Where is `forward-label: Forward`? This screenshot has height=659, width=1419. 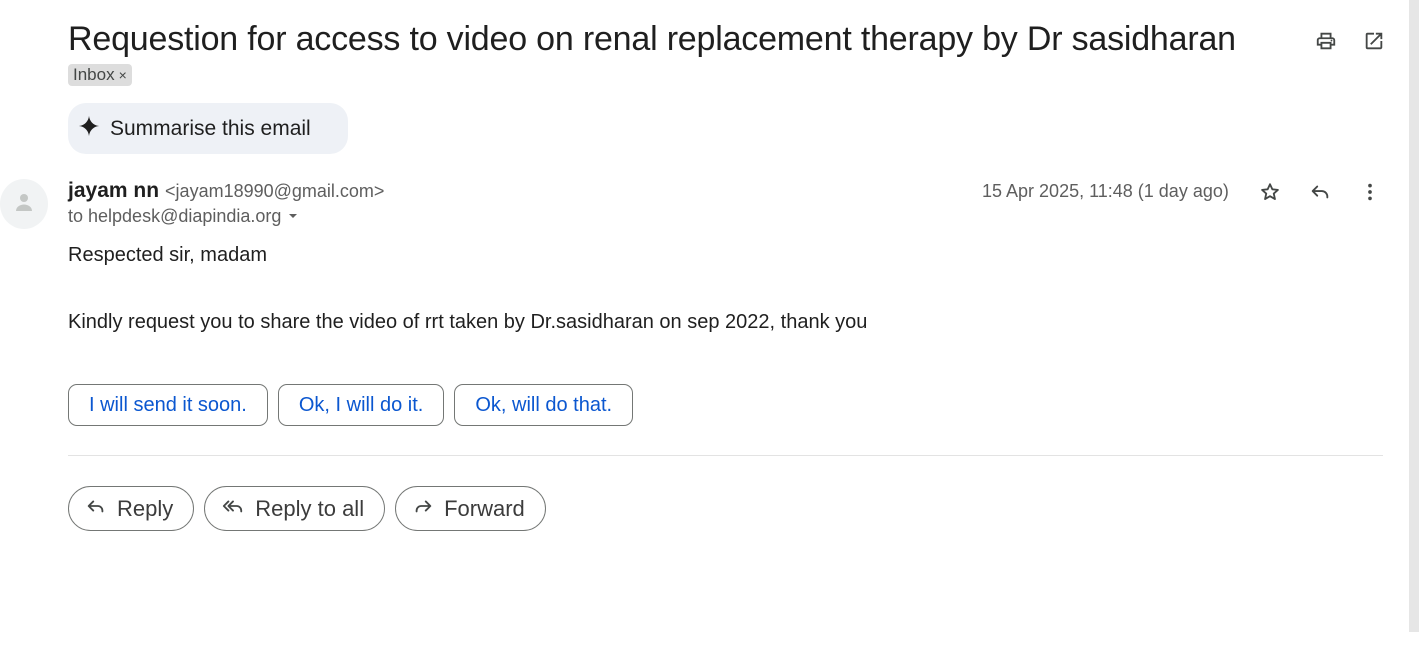 forward-label: Forward is located at coordinates (484, 508).